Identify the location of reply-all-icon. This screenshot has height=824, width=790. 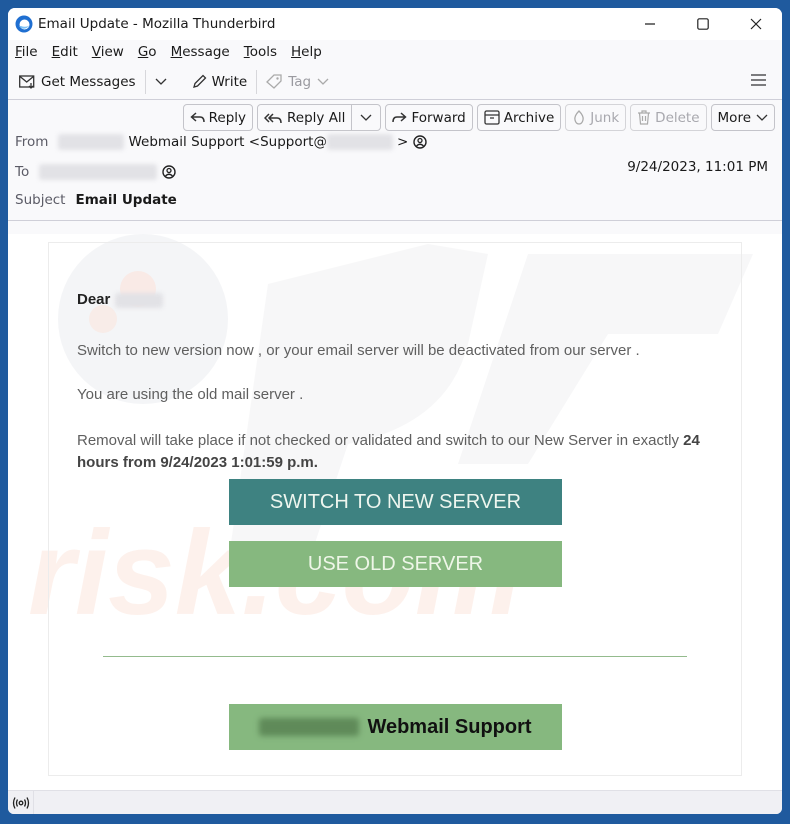
(273, 117).